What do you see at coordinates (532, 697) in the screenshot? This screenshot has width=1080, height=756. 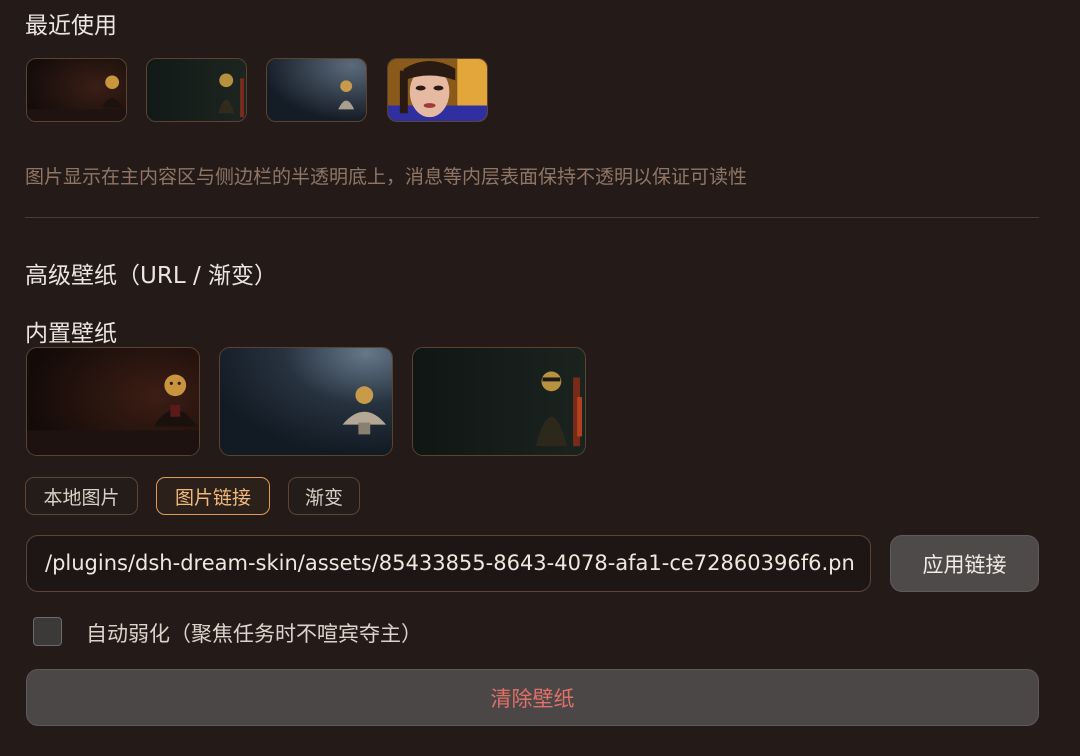 I see `clear-wallpaper-button: 清除壁纸` at bounding box center [532, 697].